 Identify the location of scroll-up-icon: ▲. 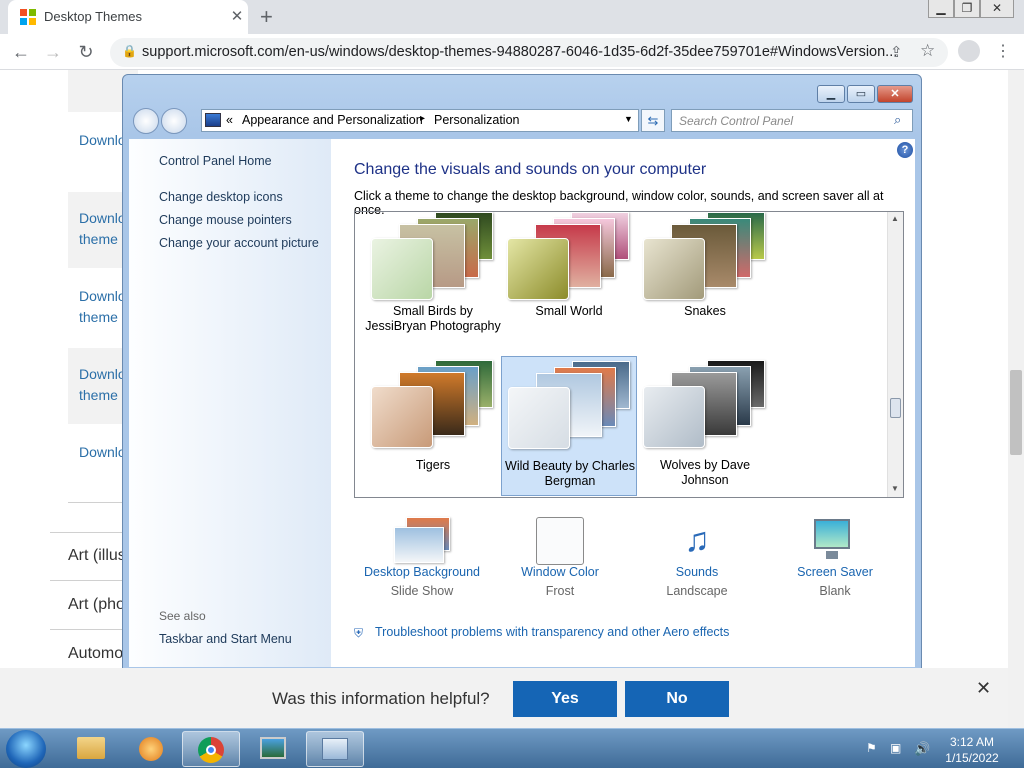
(895, 218).